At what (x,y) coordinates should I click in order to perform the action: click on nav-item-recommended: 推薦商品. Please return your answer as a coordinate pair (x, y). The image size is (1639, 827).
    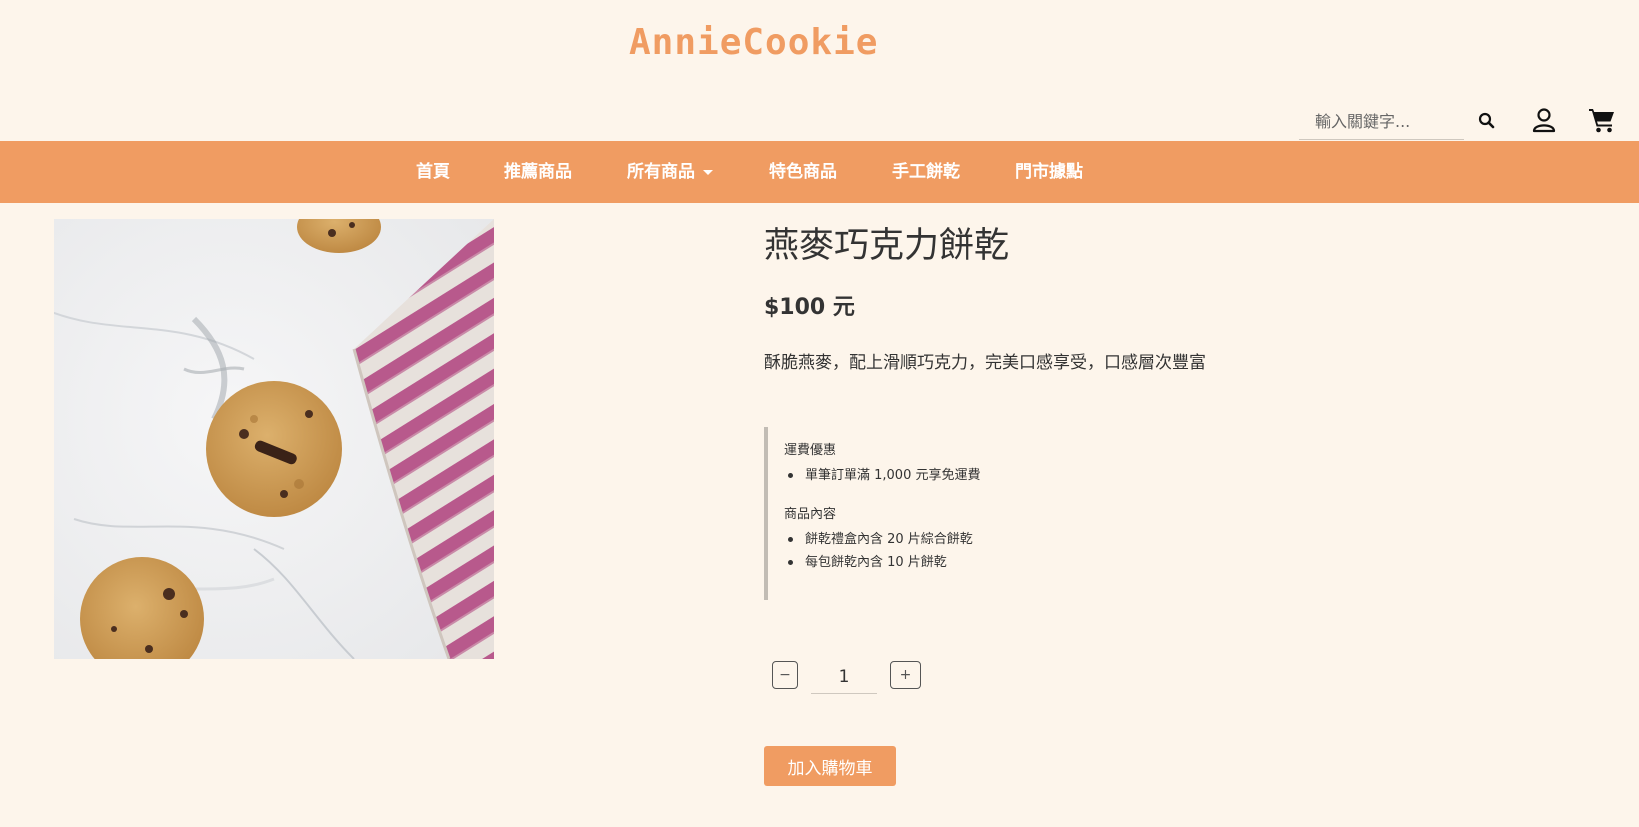
    Looking at the image, I should click on (538, 172).